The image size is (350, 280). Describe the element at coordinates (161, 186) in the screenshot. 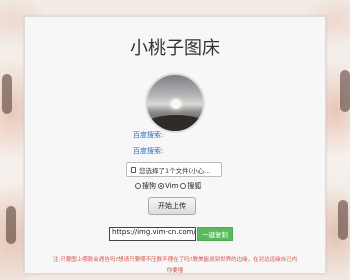

I see `radio-dot-selected` at that location.